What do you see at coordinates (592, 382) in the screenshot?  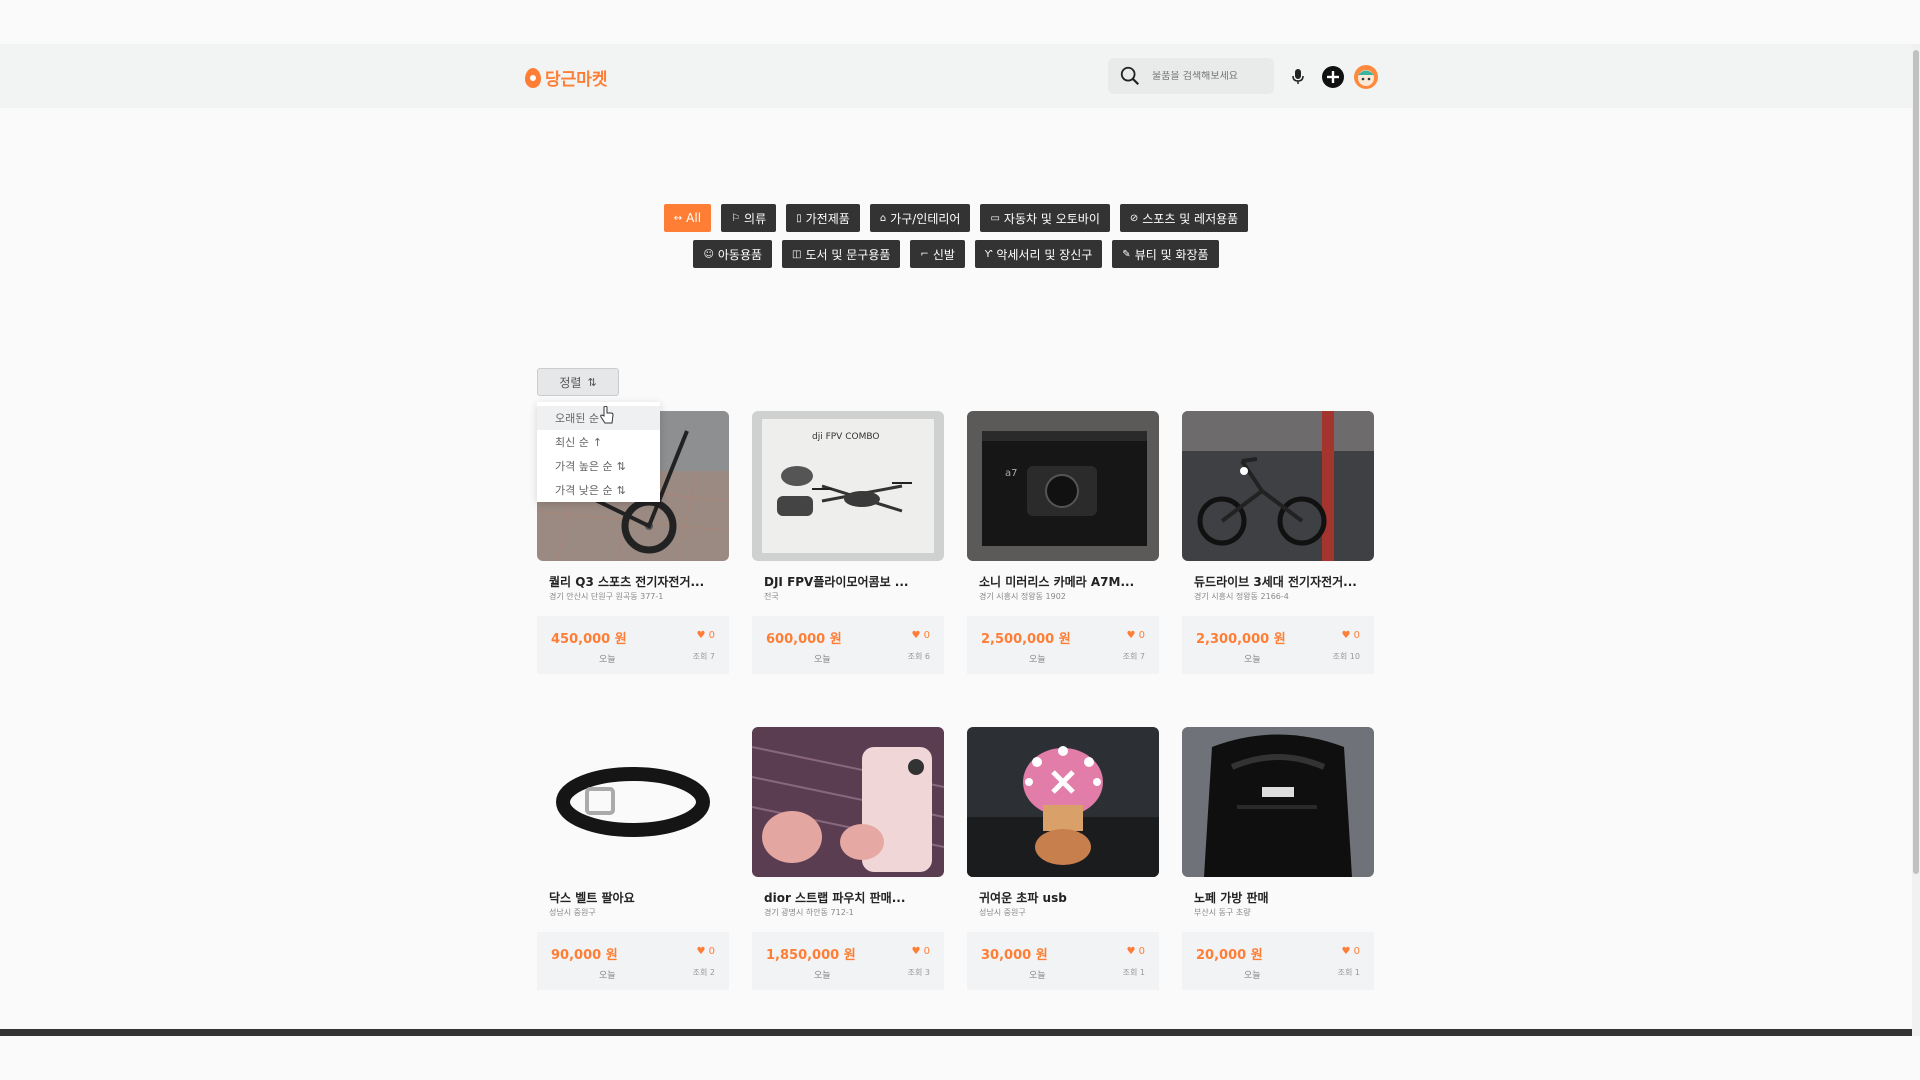 I see `sort-arrows-icon: ⇅` at bounding box center [592, 382].